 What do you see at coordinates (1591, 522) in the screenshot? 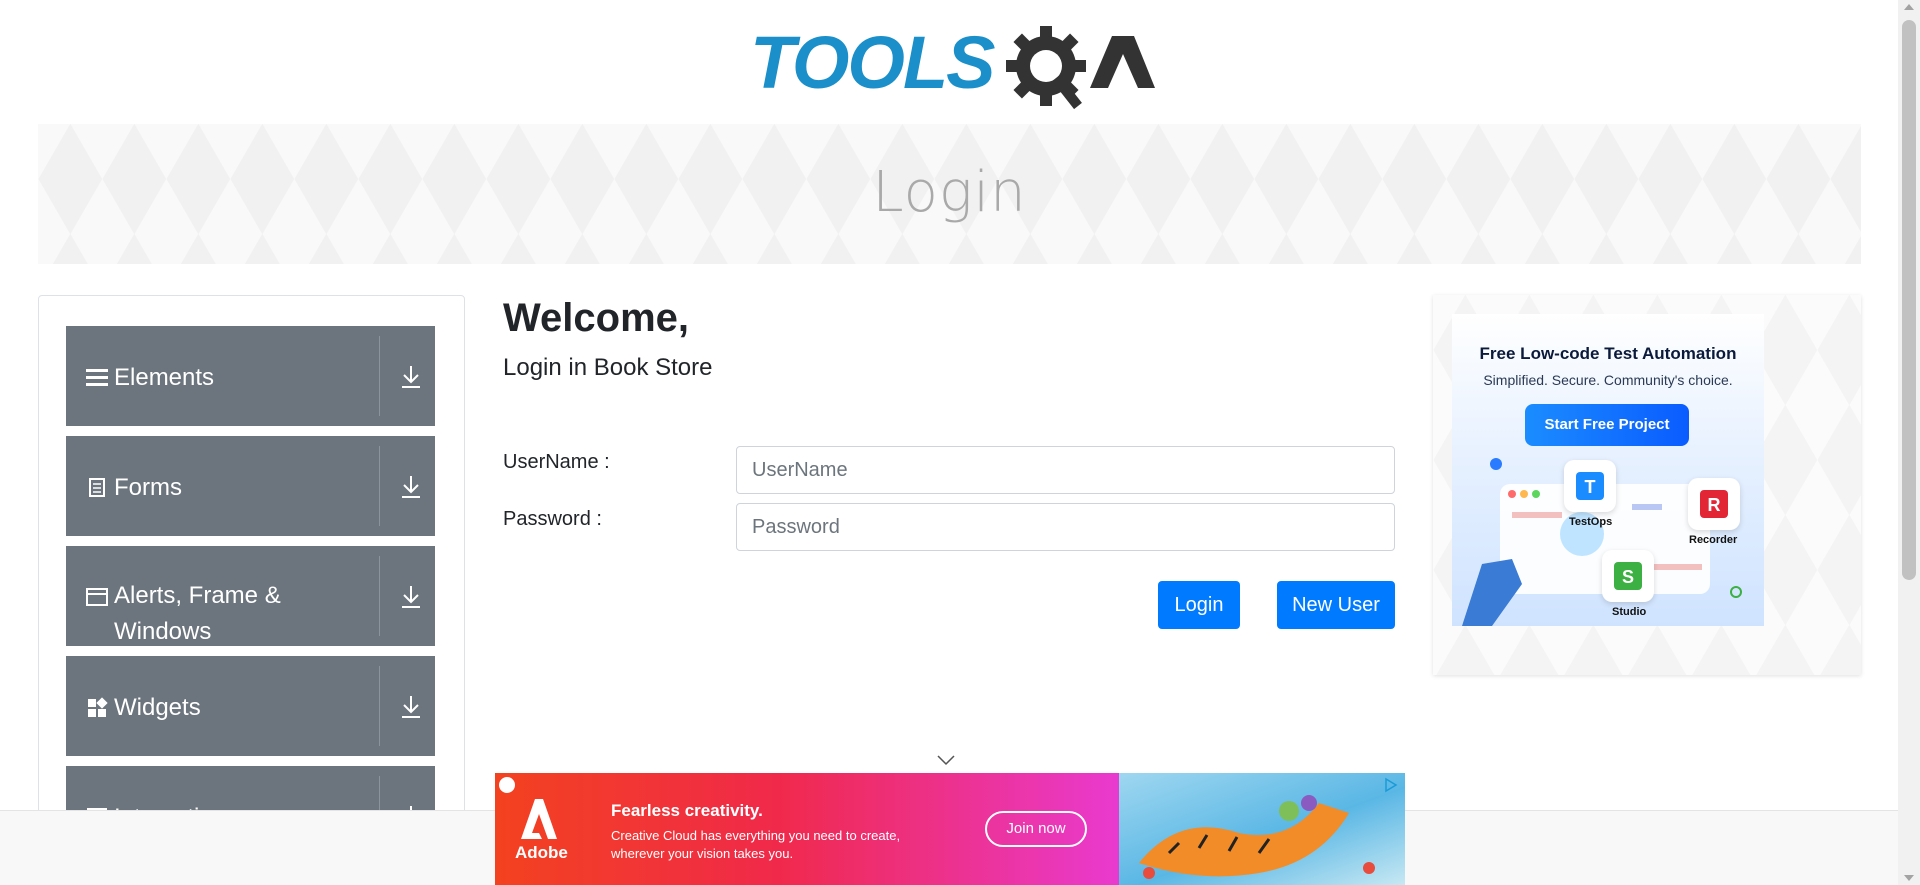
I see `testops-label: TestOps` at bounding box center [1591, 522].